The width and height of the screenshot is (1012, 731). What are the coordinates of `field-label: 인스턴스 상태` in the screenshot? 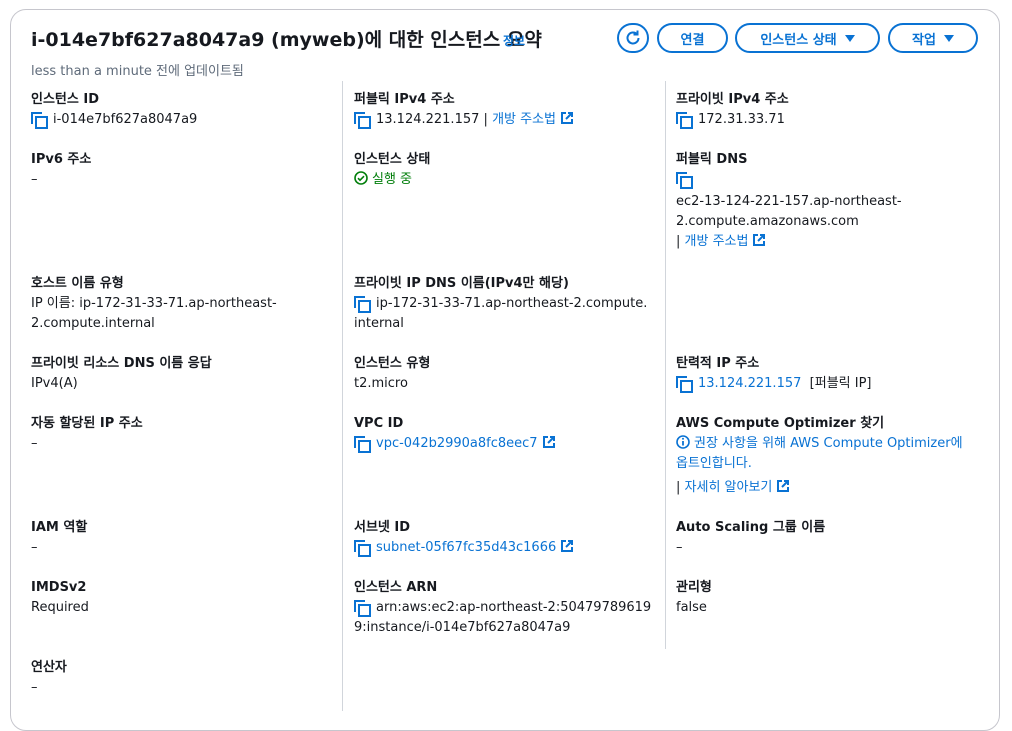 It's located at (392, 159).